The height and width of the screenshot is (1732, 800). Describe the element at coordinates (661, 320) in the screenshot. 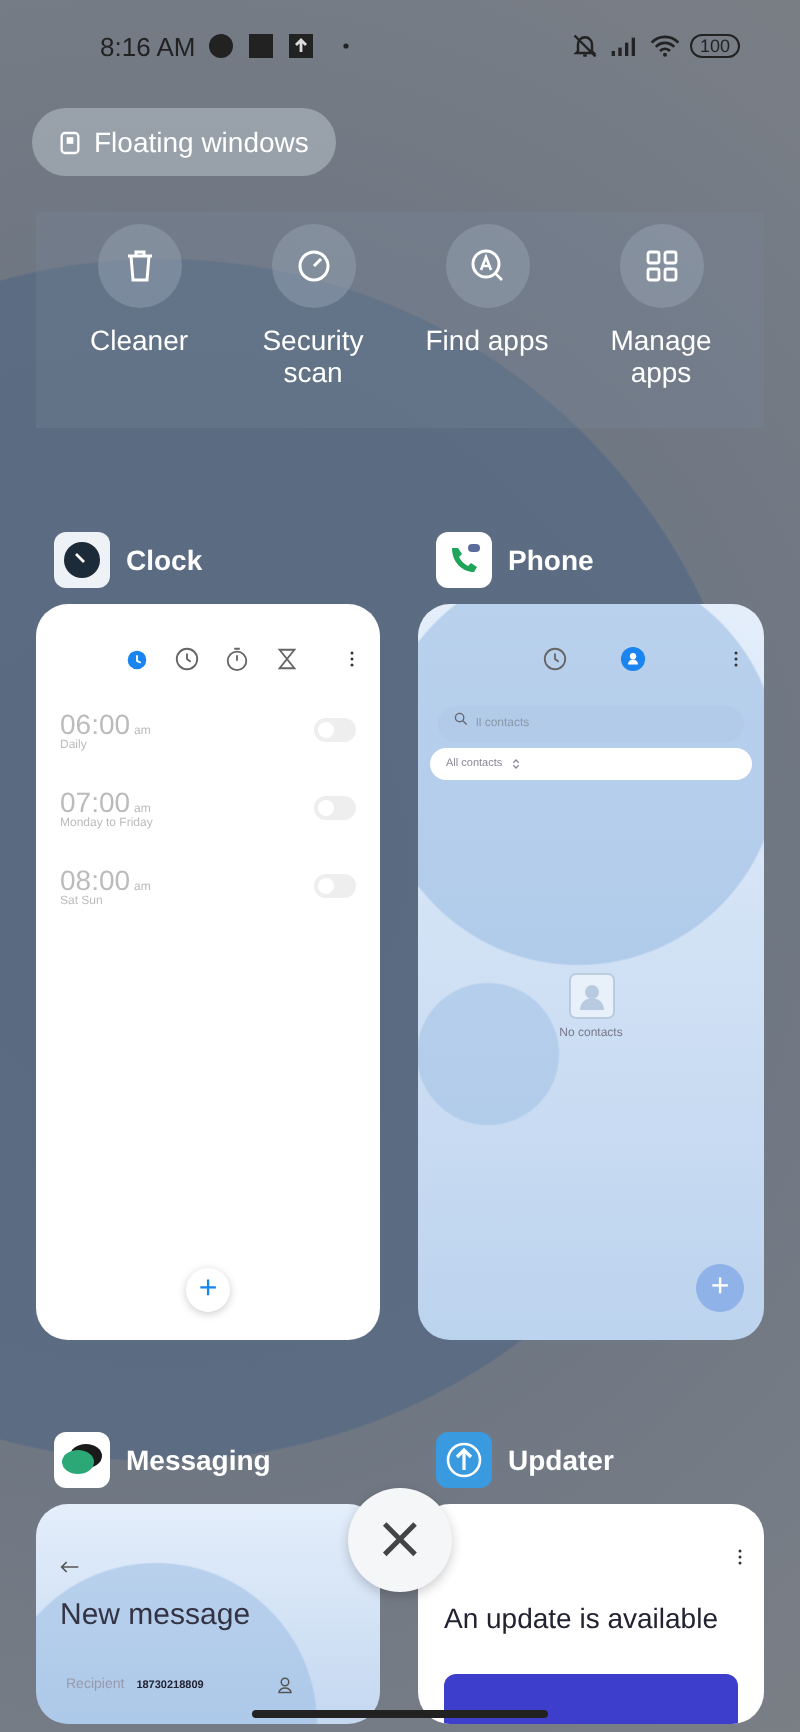

I see `shortcut-button: Manage apps` at that location.